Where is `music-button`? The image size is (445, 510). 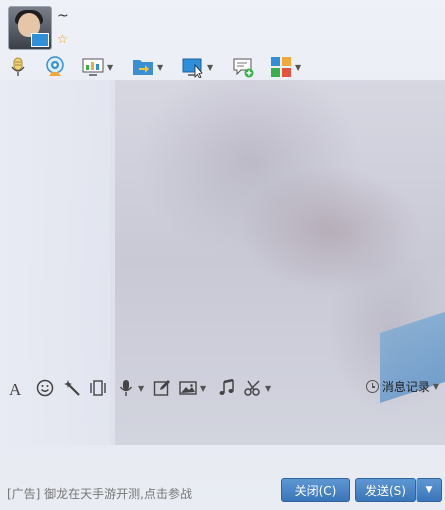 music-button is located at coordinates (227, 388).